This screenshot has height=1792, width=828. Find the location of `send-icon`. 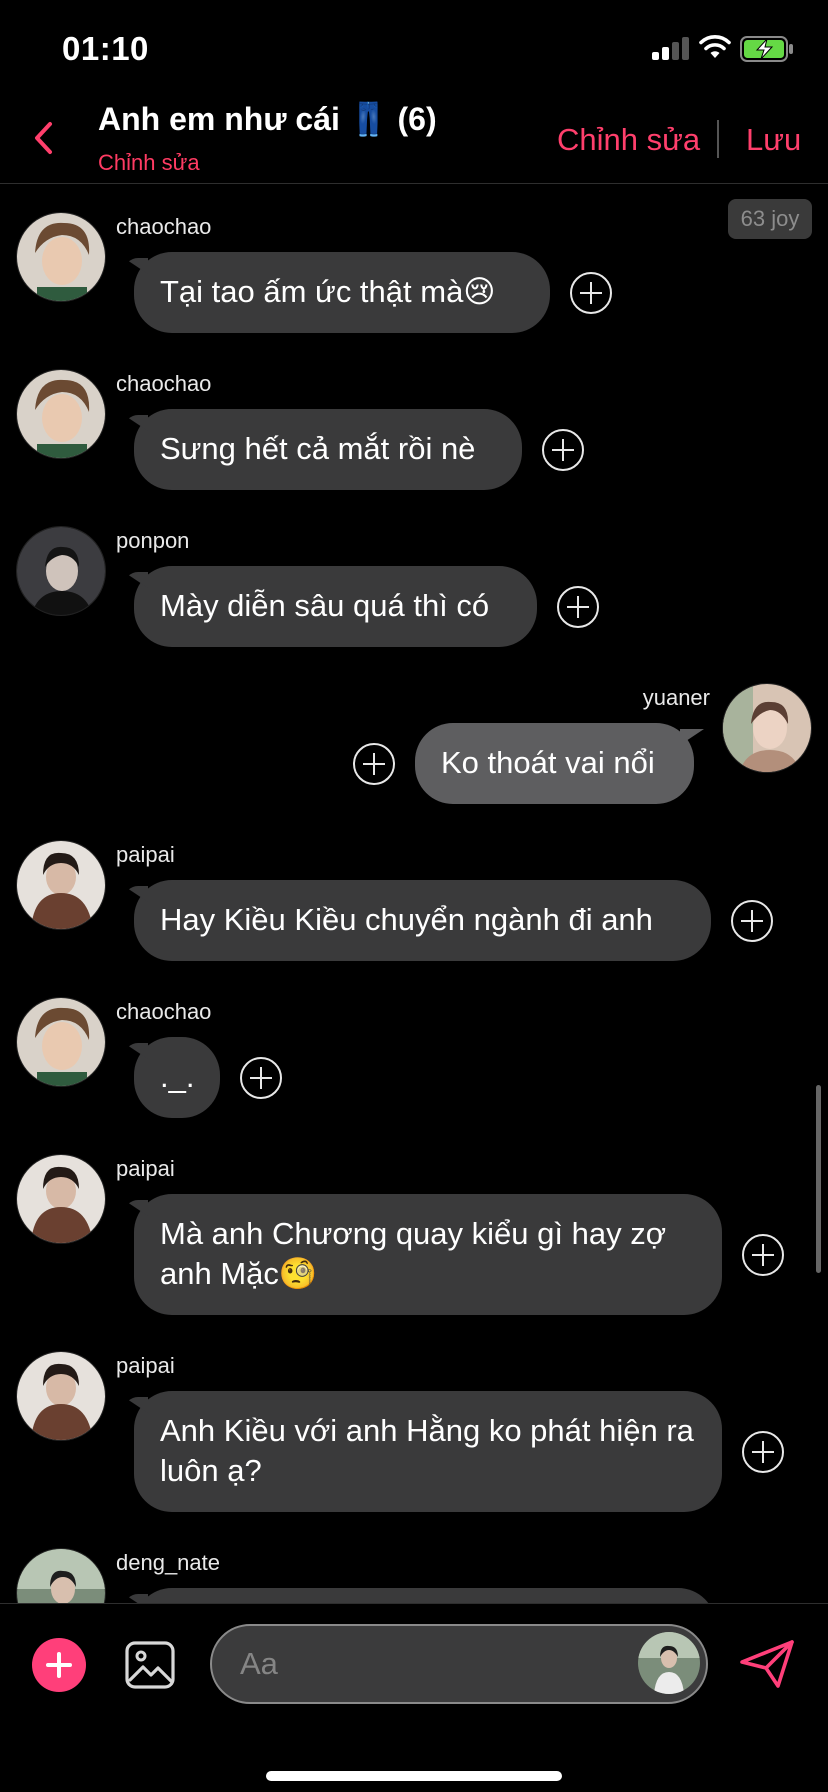

send-icon is located at coordinates (767, 1664).